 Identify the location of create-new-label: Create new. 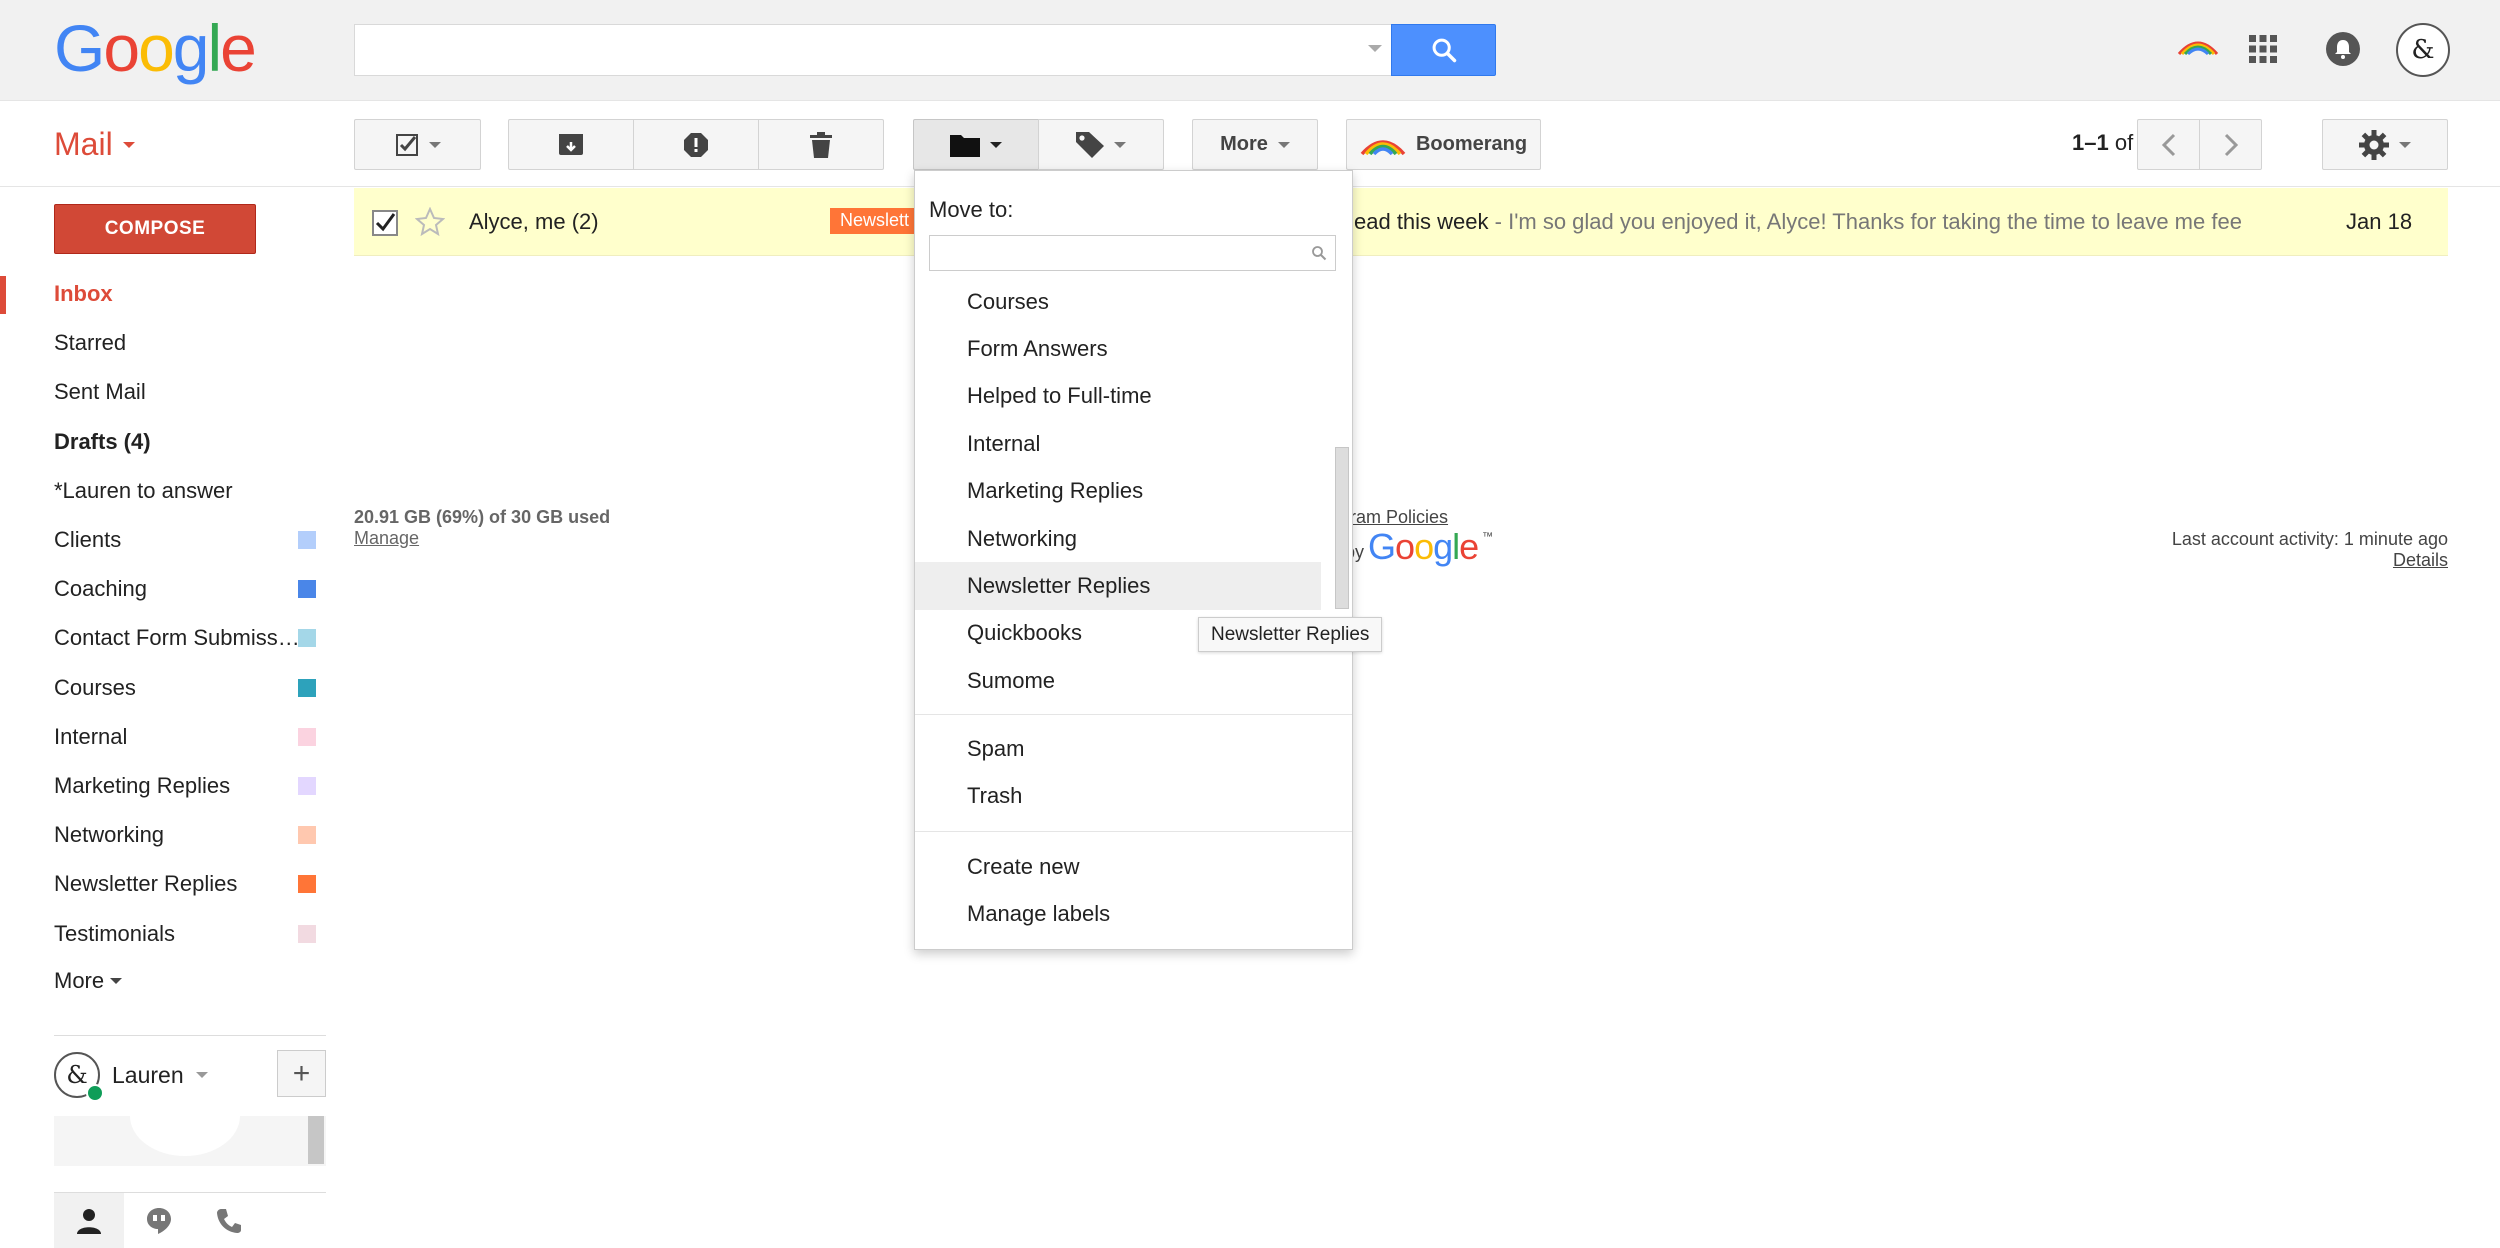
(1023, 867).